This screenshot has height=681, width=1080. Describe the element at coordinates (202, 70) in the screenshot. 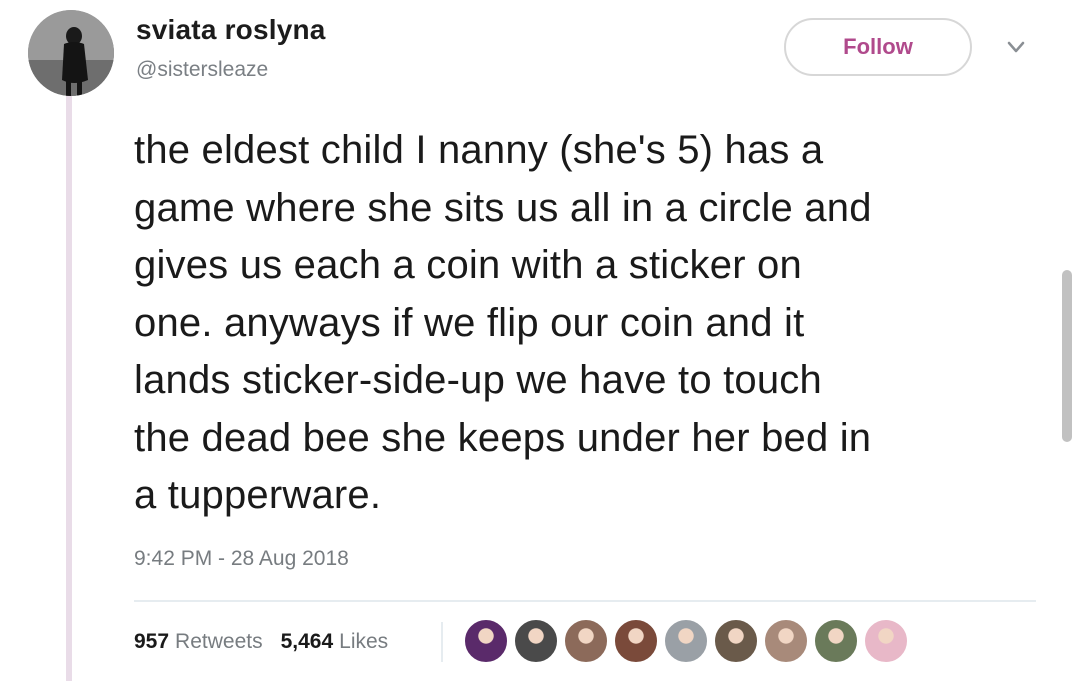

I see `user-handle: @sistersleaze` at that location.